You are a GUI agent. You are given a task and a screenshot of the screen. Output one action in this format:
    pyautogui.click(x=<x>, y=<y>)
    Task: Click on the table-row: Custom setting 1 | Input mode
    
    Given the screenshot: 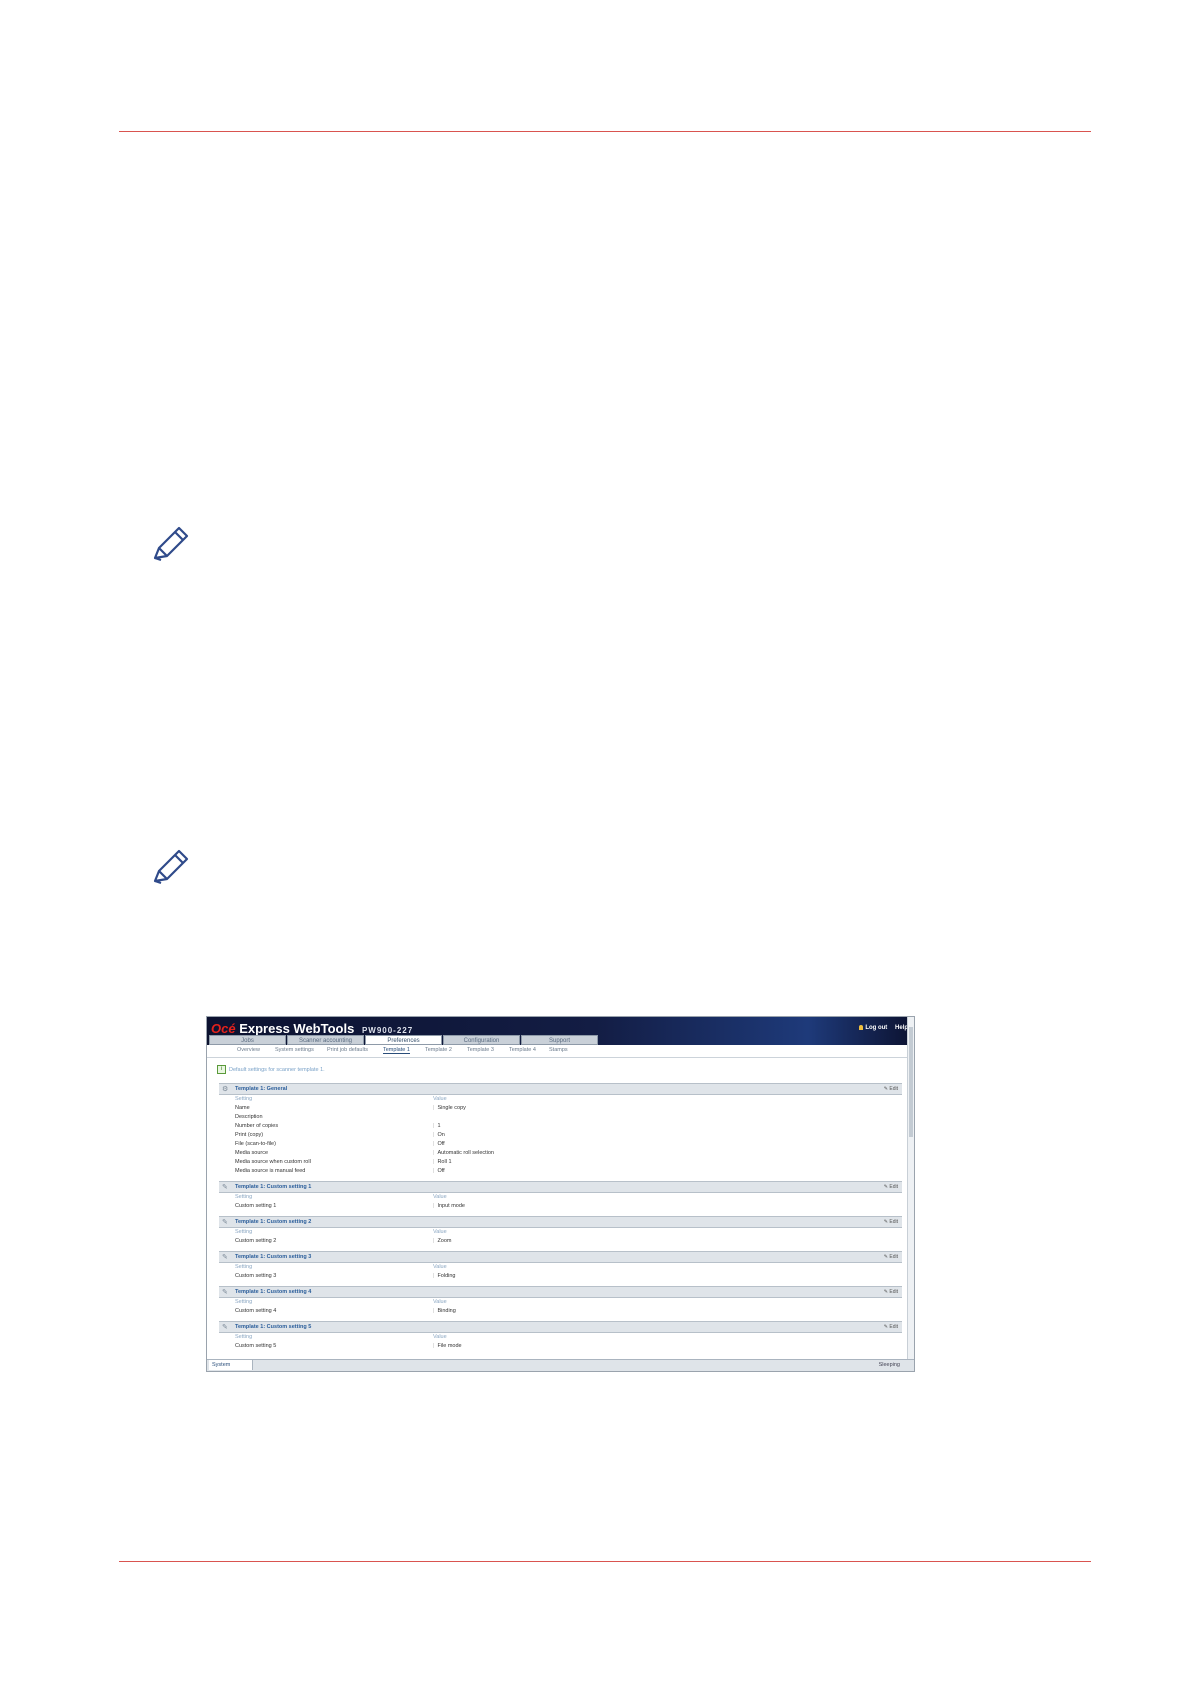 What is the action you would take?
    pyautogui.click(x=350, y=1206)
    